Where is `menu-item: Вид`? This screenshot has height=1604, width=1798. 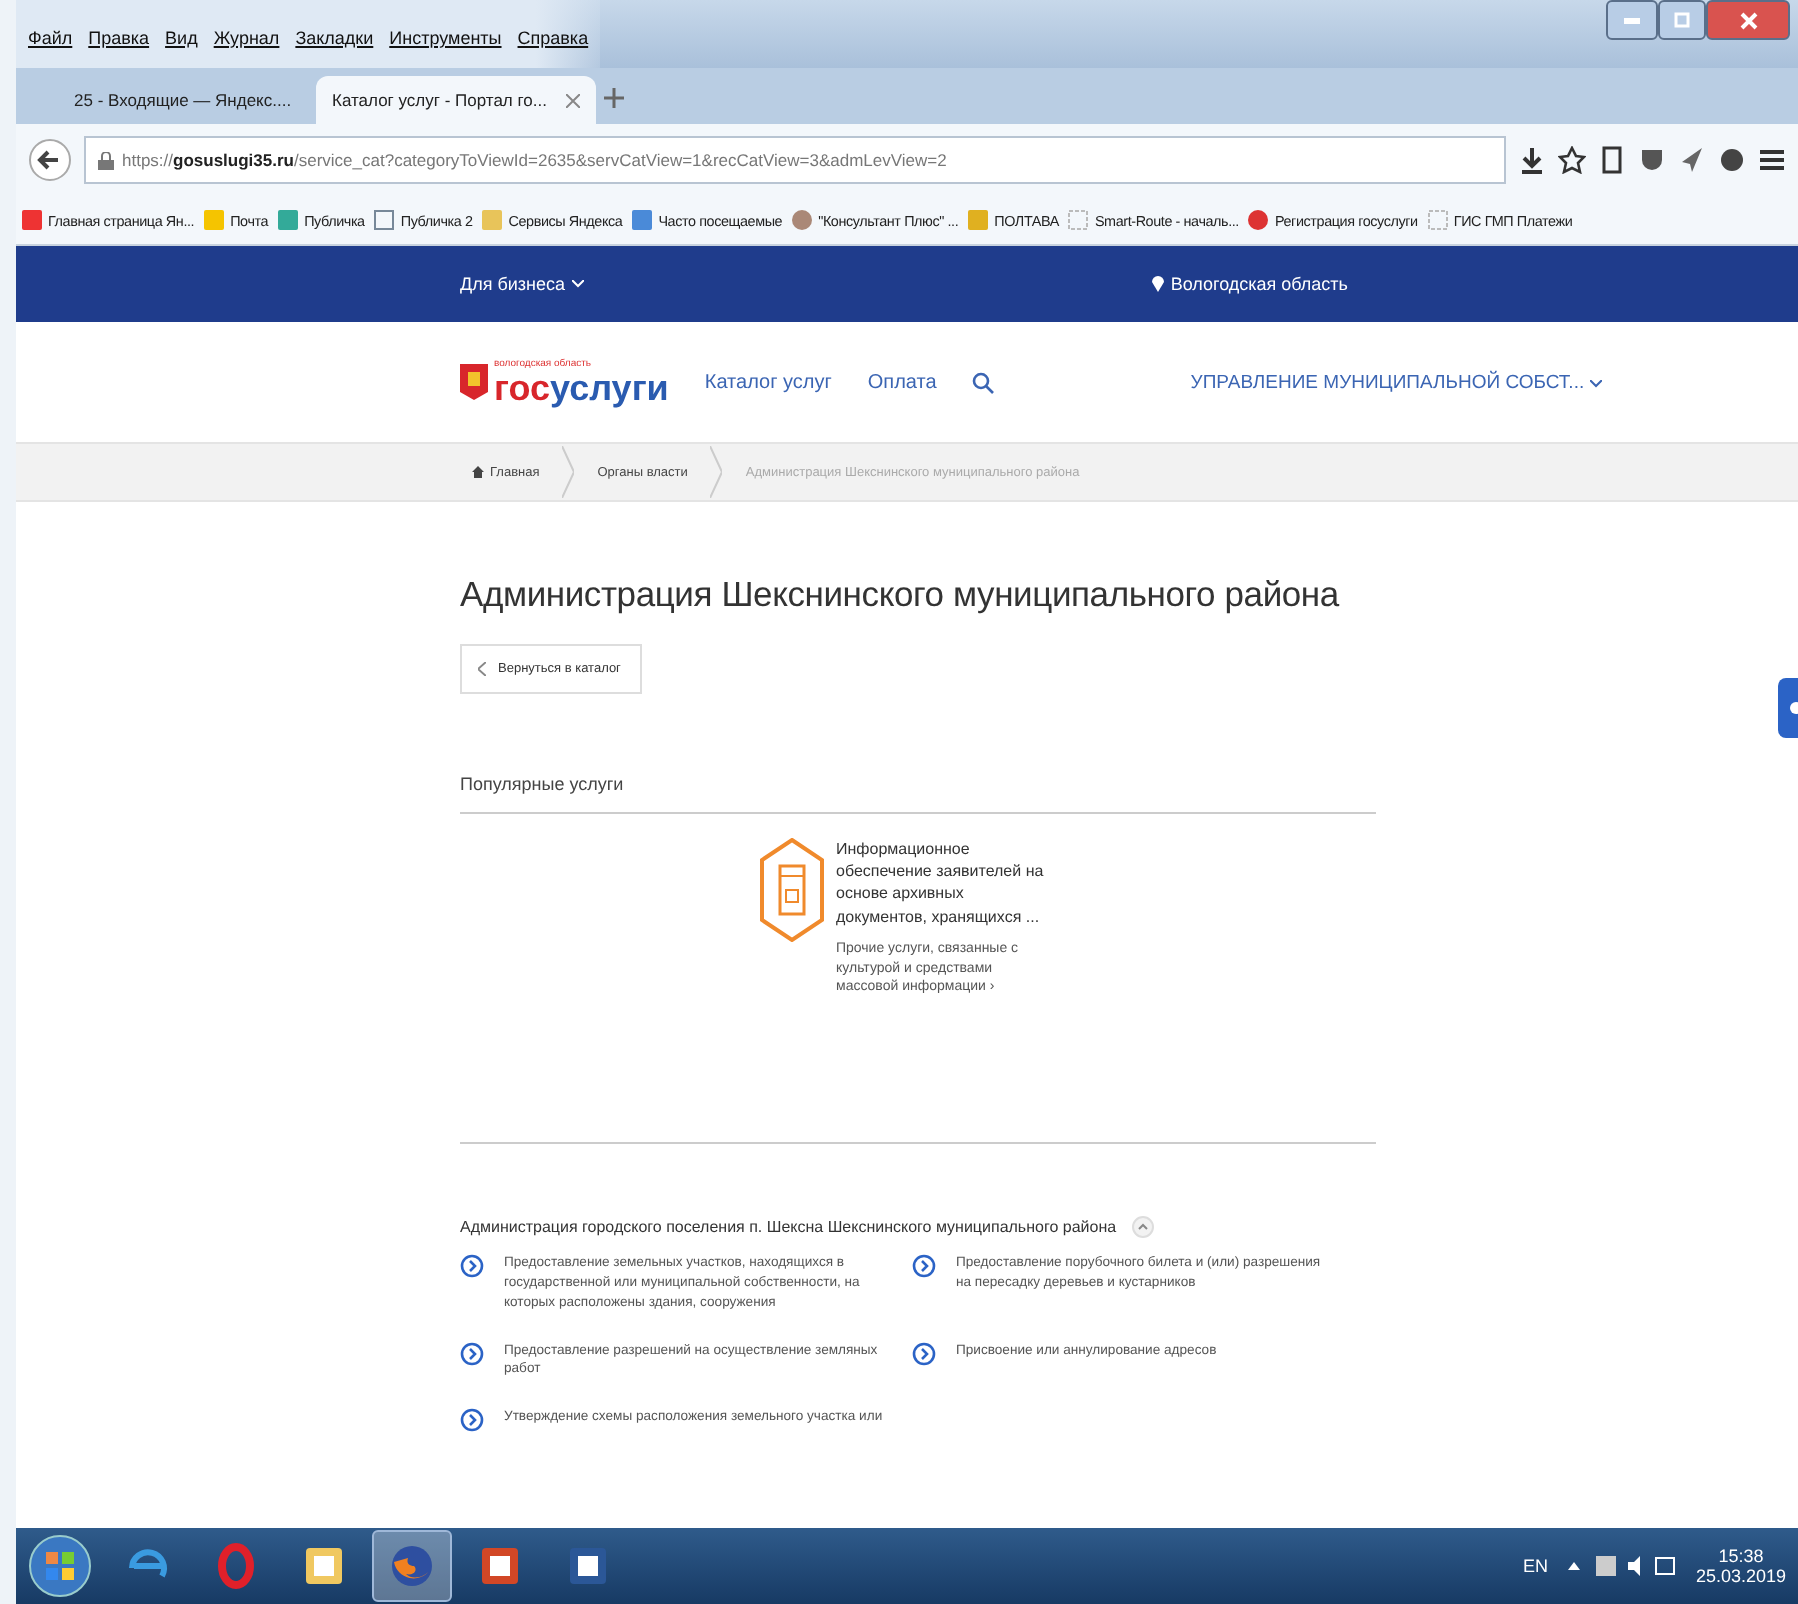
menu-item: Вид is located at coordinates (181, 48).